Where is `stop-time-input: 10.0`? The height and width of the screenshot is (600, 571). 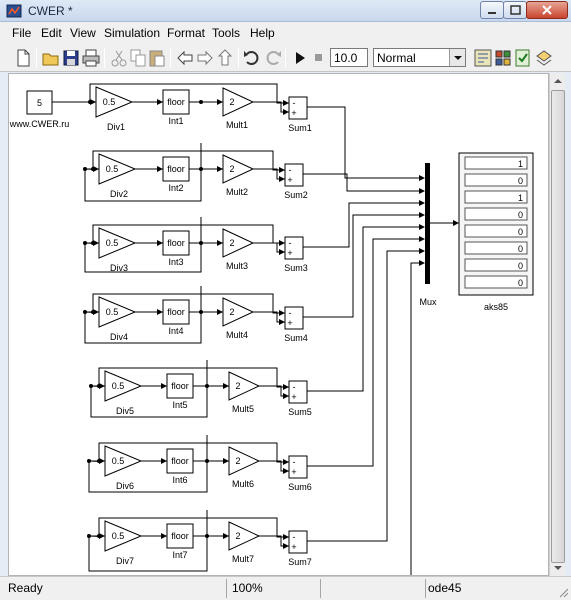 stop-time-input: 10.0 is located at coordinates (349, 57).